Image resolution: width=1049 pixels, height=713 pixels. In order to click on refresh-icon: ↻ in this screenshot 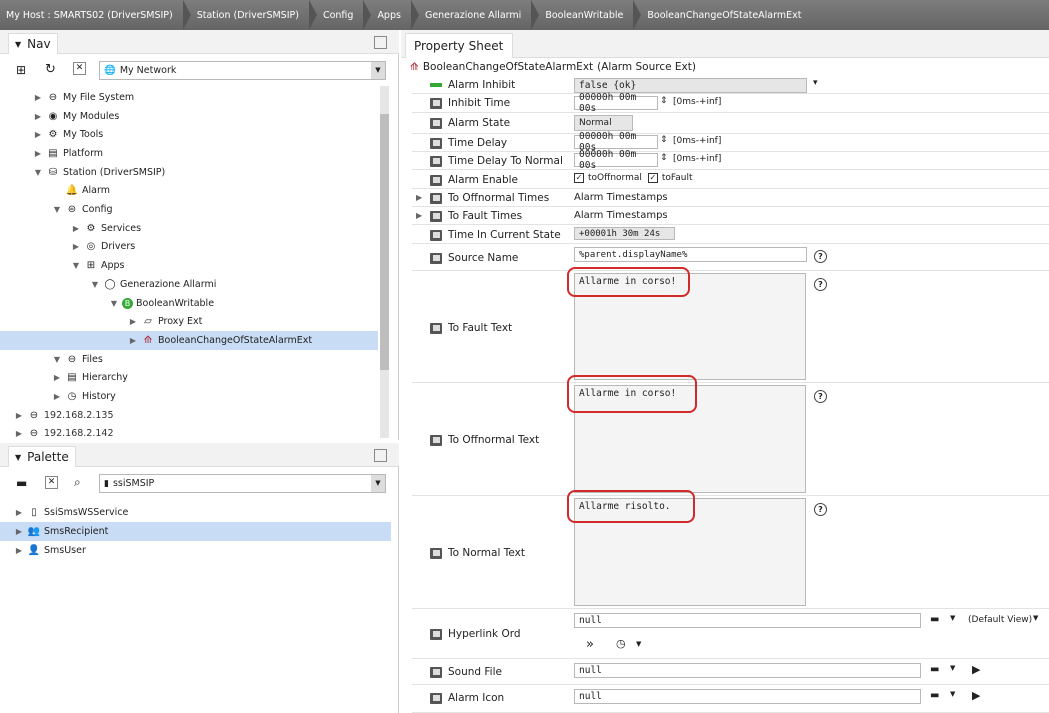, I will do `click(50, 69)`.